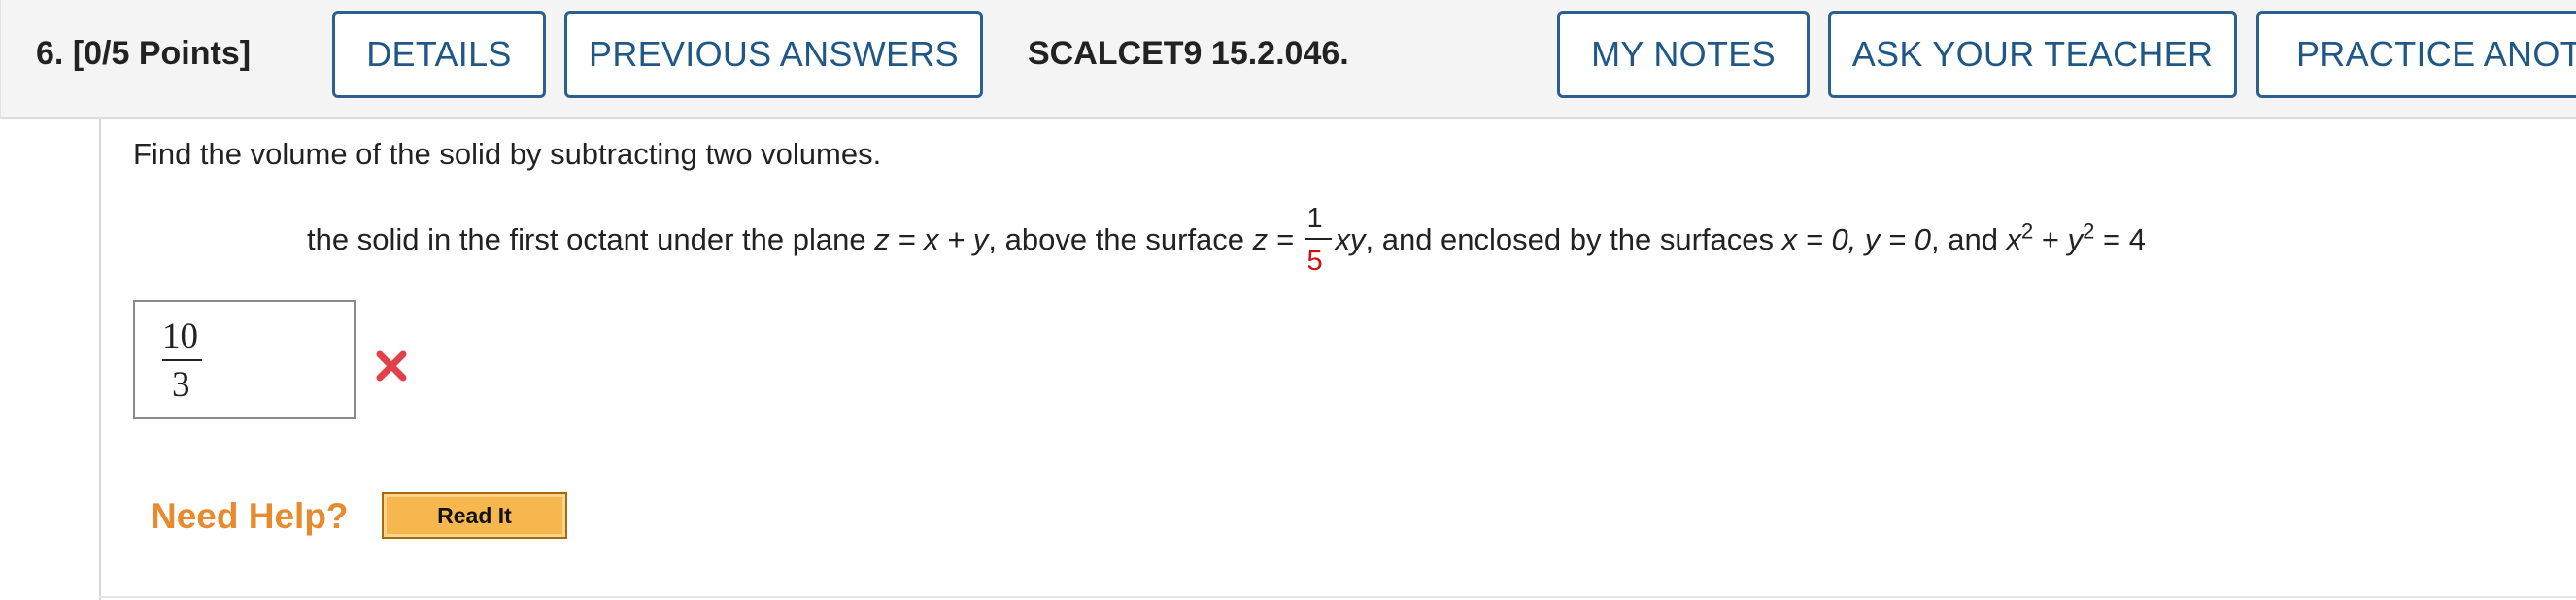  I want to click on x-mark-icon, so click(391, 366).